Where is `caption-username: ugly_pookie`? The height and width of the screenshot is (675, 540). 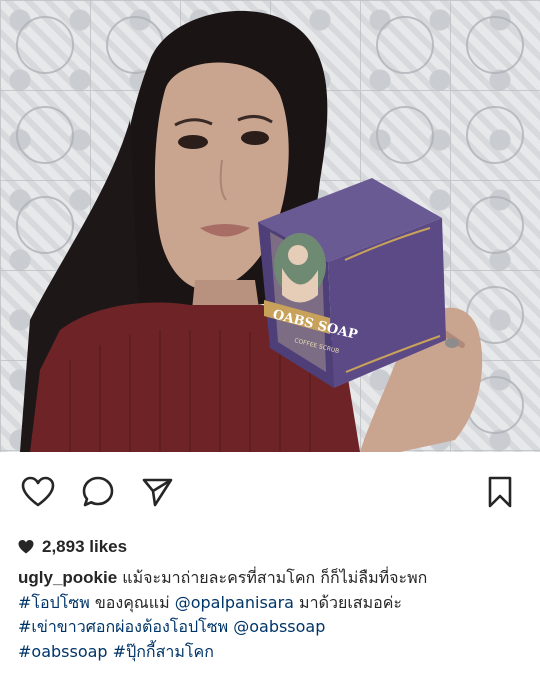
caption-username: ugly_pookie is located at coordinates (67, 577).